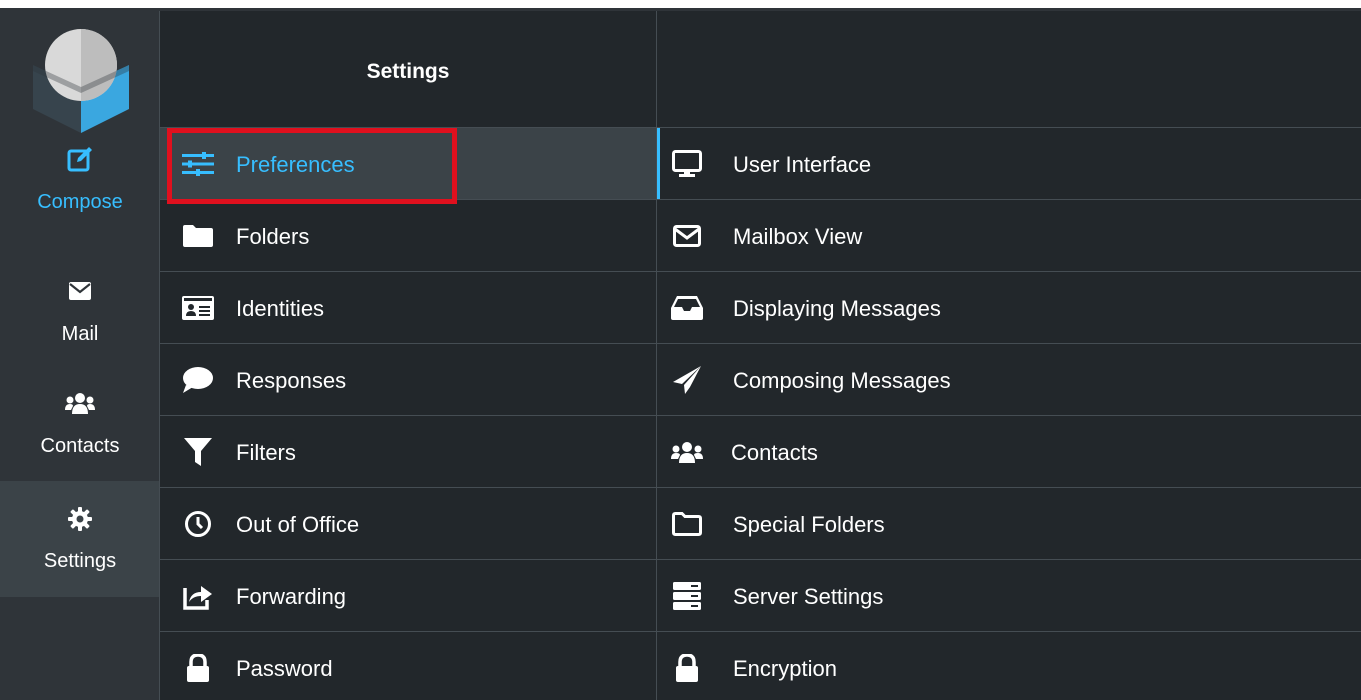 This screenshot has width=1361, height=700. What do you see at coordinates (687, 236) in the screenshot?
I see `envelope-outline-icon` at bounding box center [687, 236].